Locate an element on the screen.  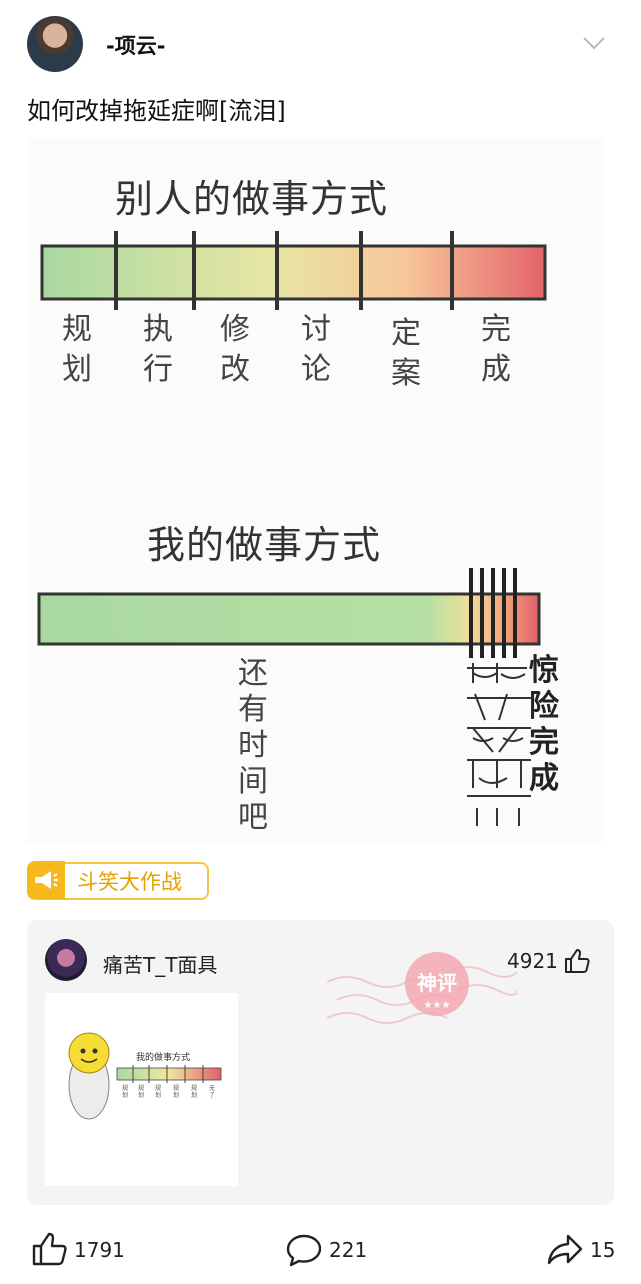
commenter-avatar is located at coordinates (66, 960).